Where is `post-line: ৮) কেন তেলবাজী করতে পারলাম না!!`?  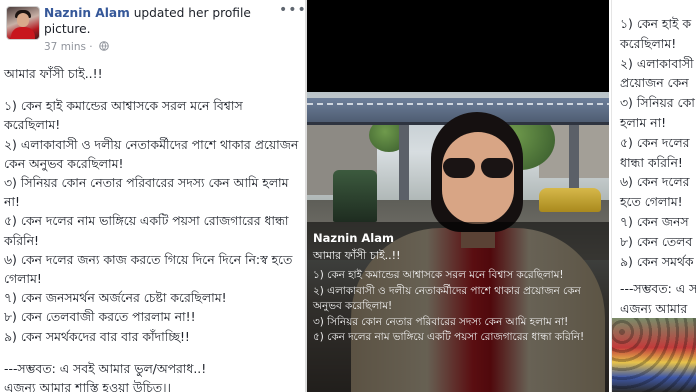
post-line: ৮) কেন তেলবাজী করতে পারলাম না!! is located at coordinates (100, 317).